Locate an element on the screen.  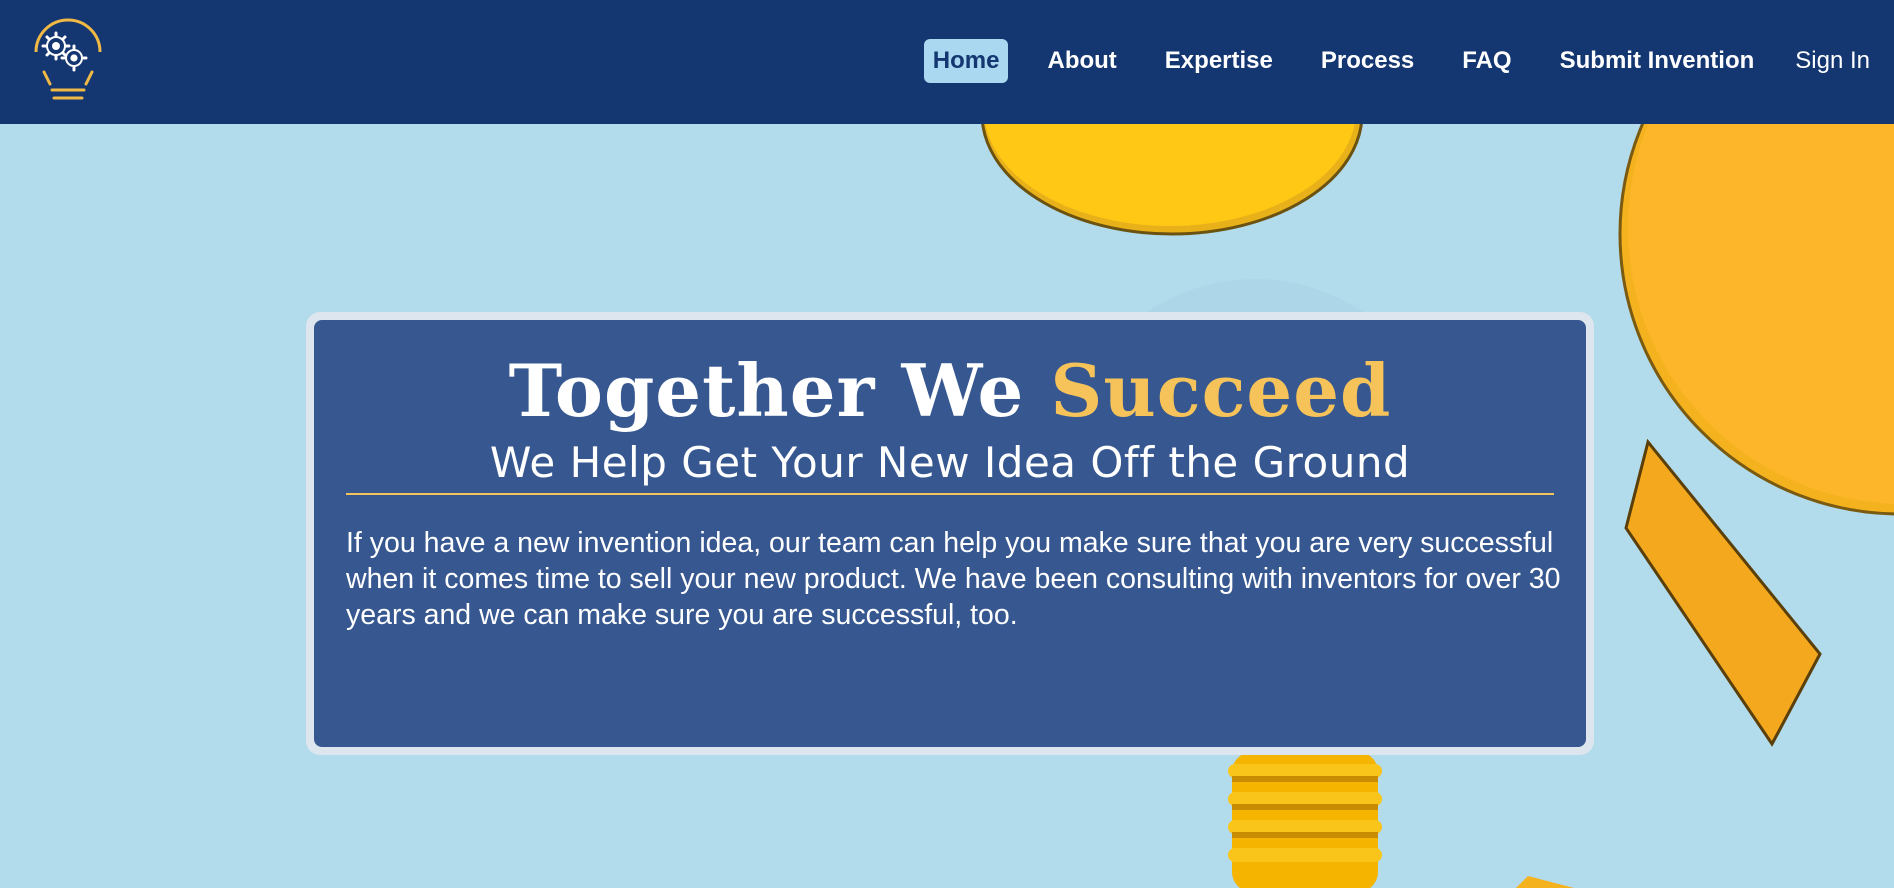
hero-headline: Together We Succeed is located at coordinates (950, 390).